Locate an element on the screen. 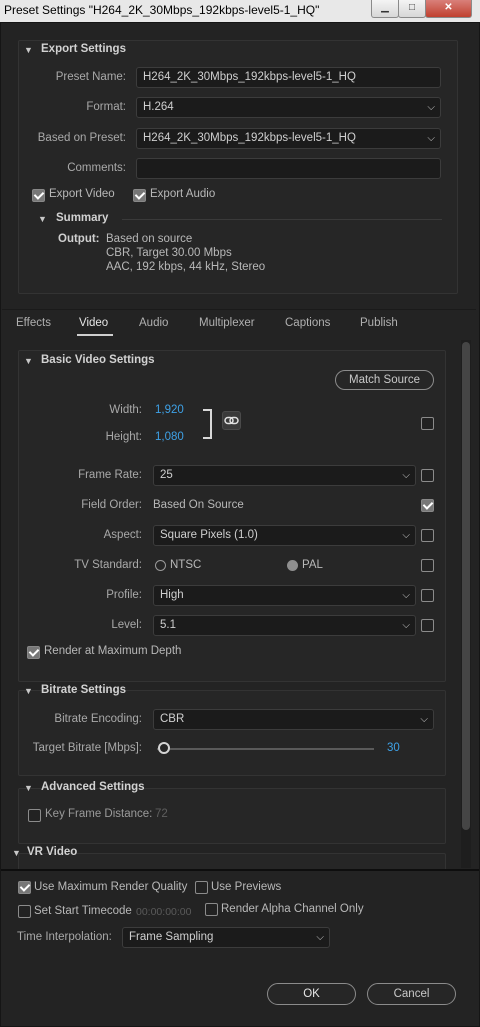  match-dimensions-checkbox is located at coordinates (427, 423).